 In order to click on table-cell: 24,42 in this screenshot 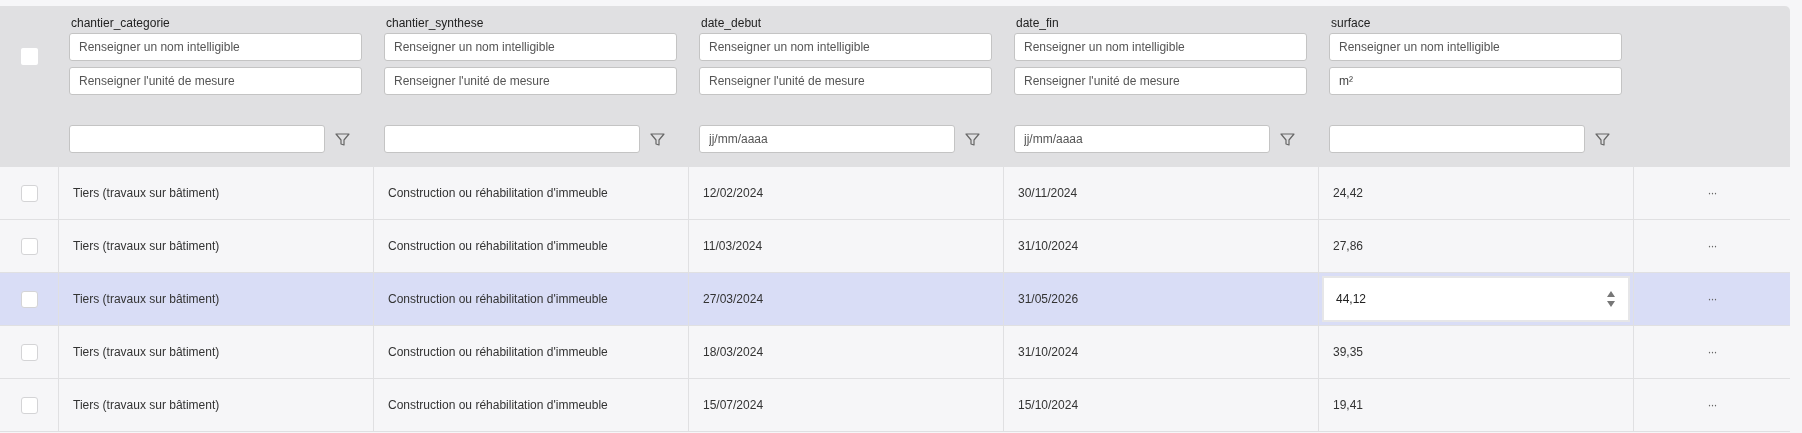, I will do `click(1348, 193)`.